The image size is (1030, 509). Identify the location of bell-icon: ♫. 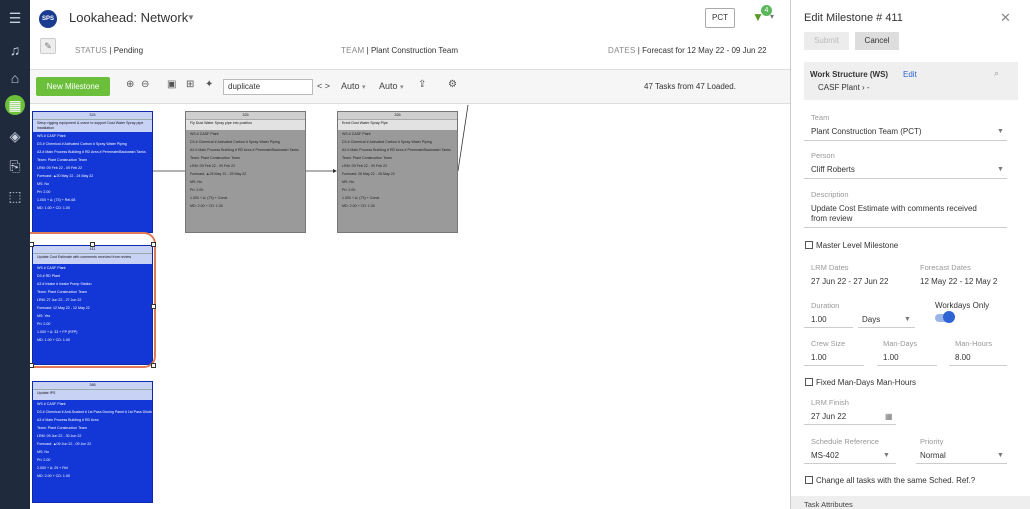
(15, 50).